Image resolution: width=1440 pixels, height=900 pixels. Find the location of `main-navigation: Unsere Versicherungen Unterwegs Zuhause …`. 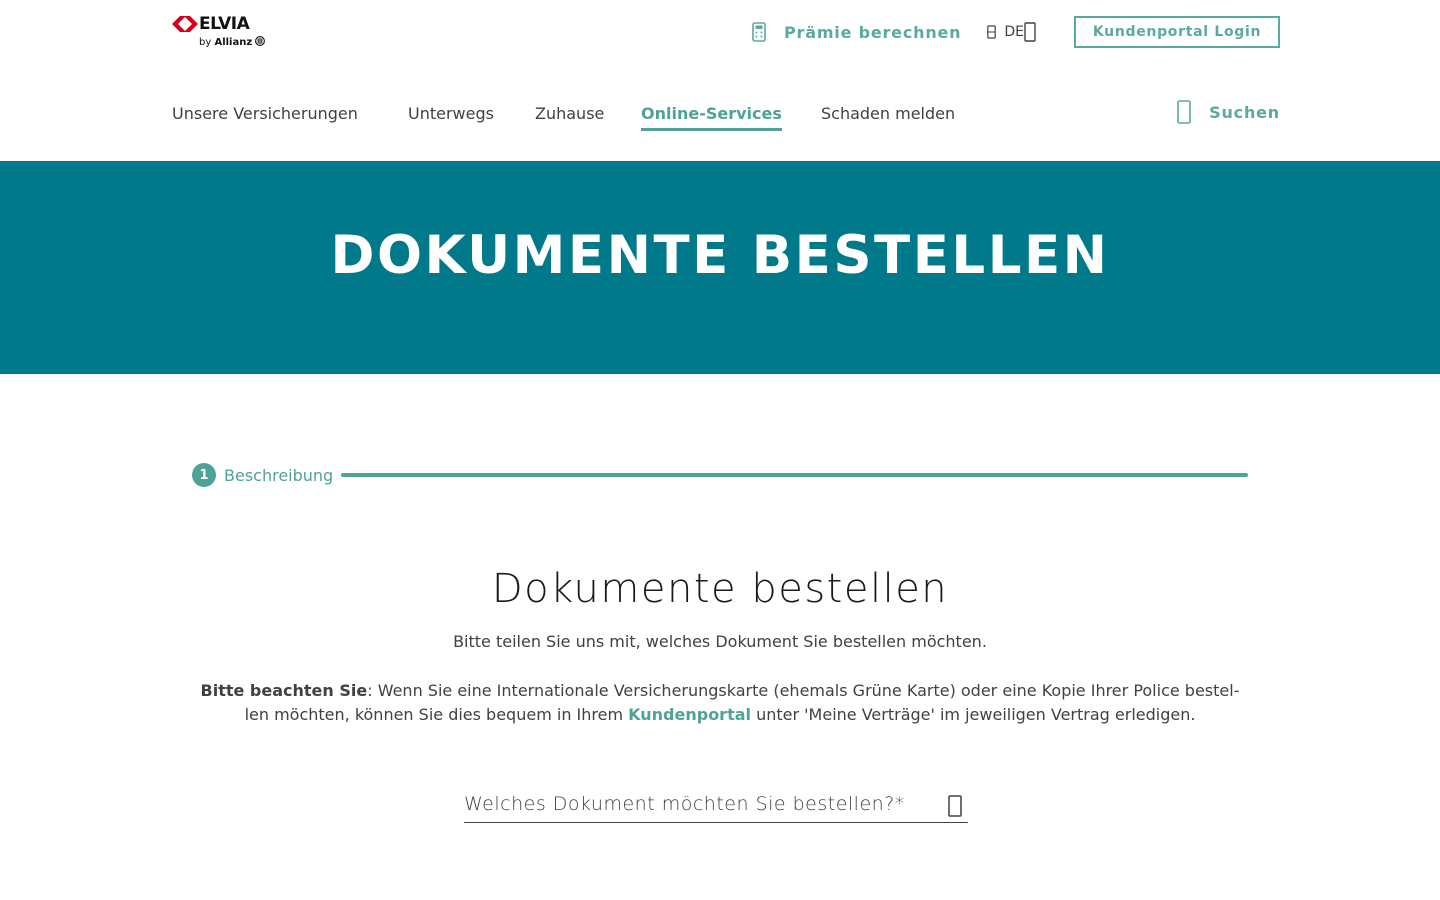

main-navigation: Unsere Versicherungen Unterwegs Zuhause … is located at coordinates (563, 118).